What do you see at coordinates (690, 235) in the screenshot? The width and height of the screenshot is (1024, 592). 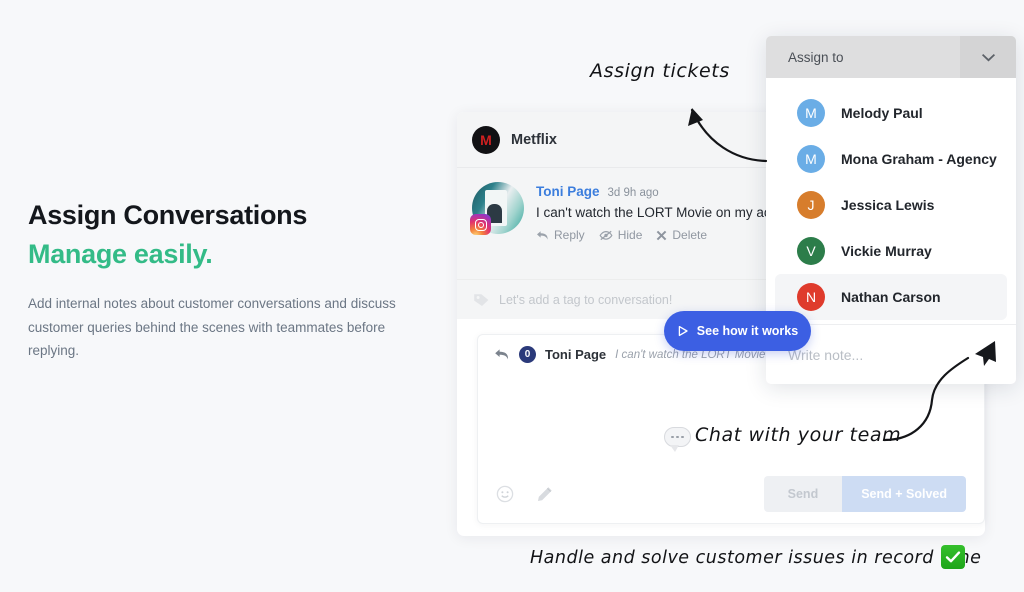 I see `delete-label: Delete` at bounding box center [690, 235].